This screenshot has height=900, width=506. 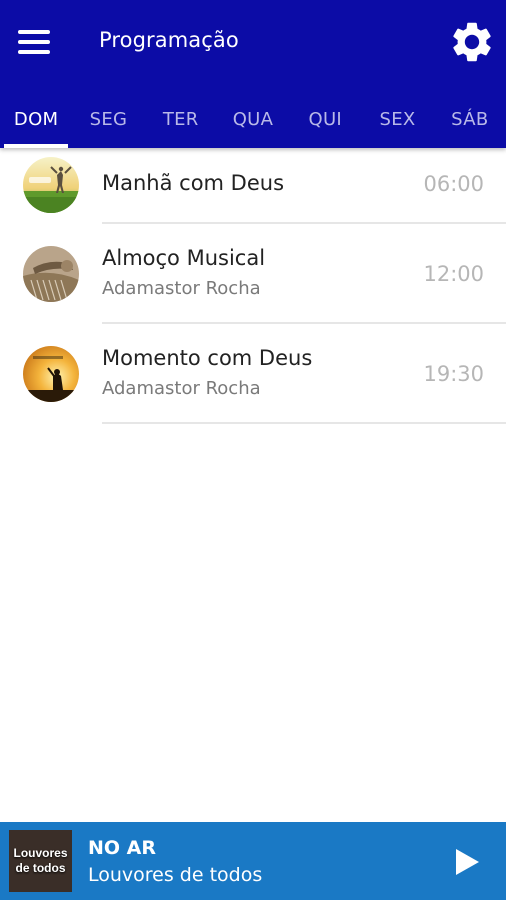 I want to click on on-air-label: NO AR, so click(x=122, y=848).